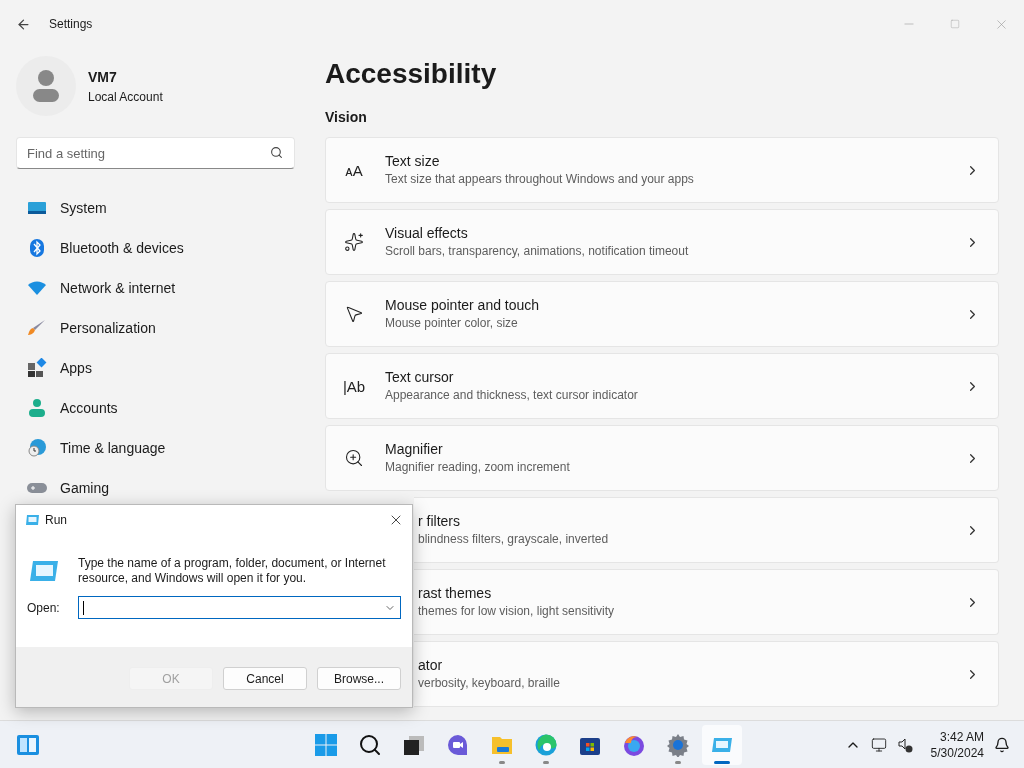 Image resolution: width=1024 pixels, height=768 pixels. Describe the element at coordinates (516, 611) in the screenshot. I see `card-subtitle: themes for low vision, light sensitivity` at that location.